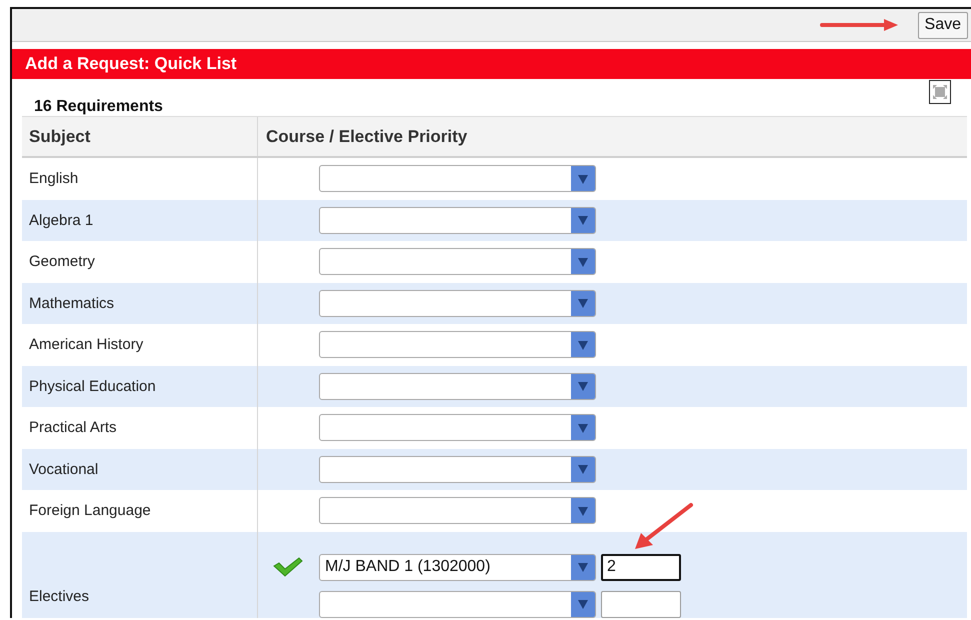 This screenshot has width=971, height=620. Describe the element at coordinates (641, 567) in the screenshot. I see `priority-field: 2` at that location.